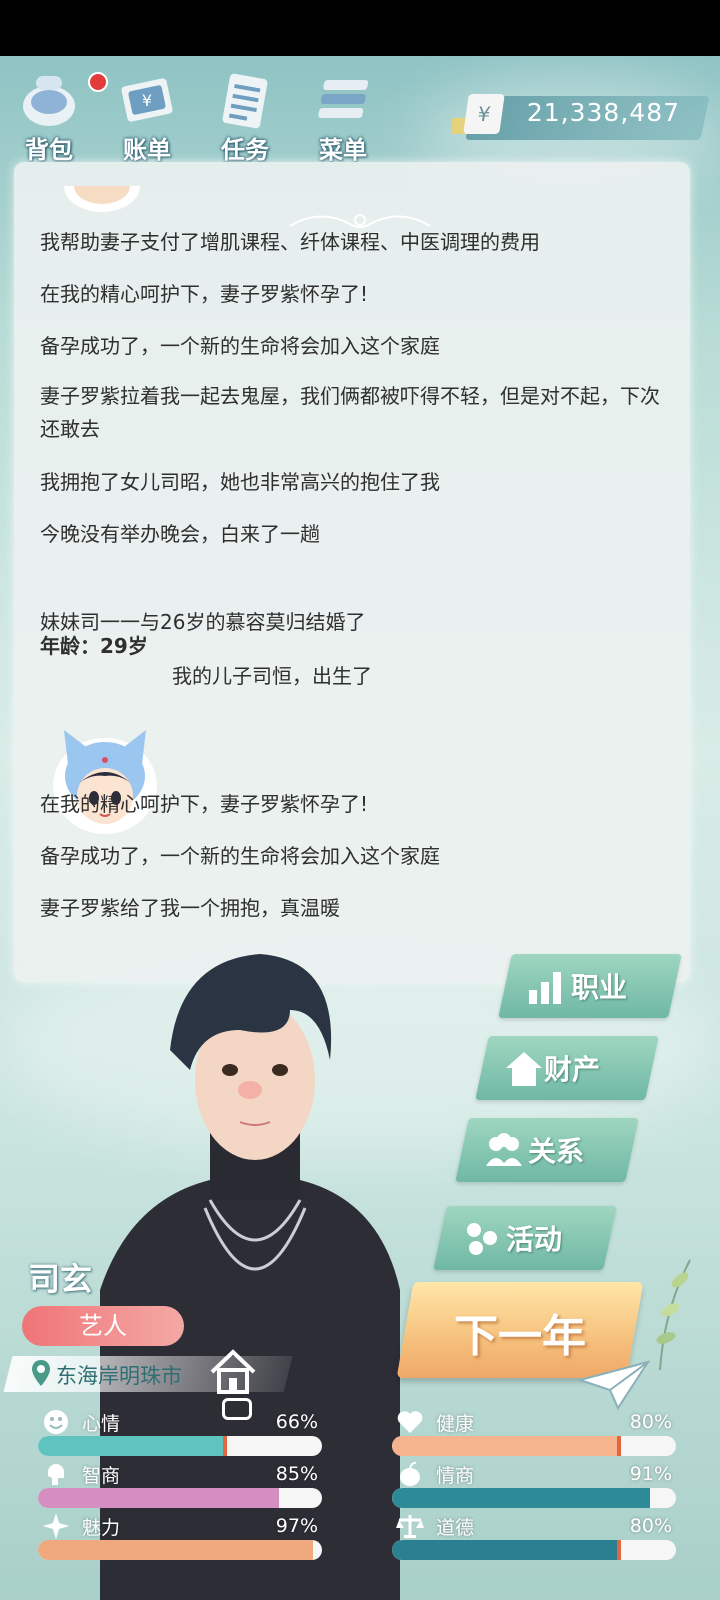 Image resolution: width=720 pixels, height=1600 pixels. I want to click on stat-label: 心情, so click(101, 1424).